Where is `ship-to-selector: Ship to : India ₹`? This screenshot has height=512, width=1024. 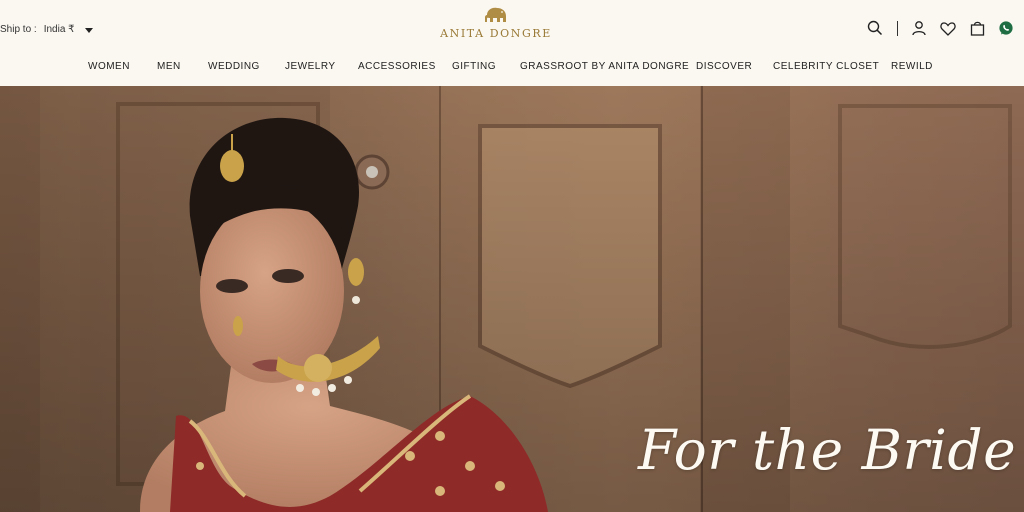
ship-to-selector: Ship to : India ₹ is located at coordinates (46, 29).